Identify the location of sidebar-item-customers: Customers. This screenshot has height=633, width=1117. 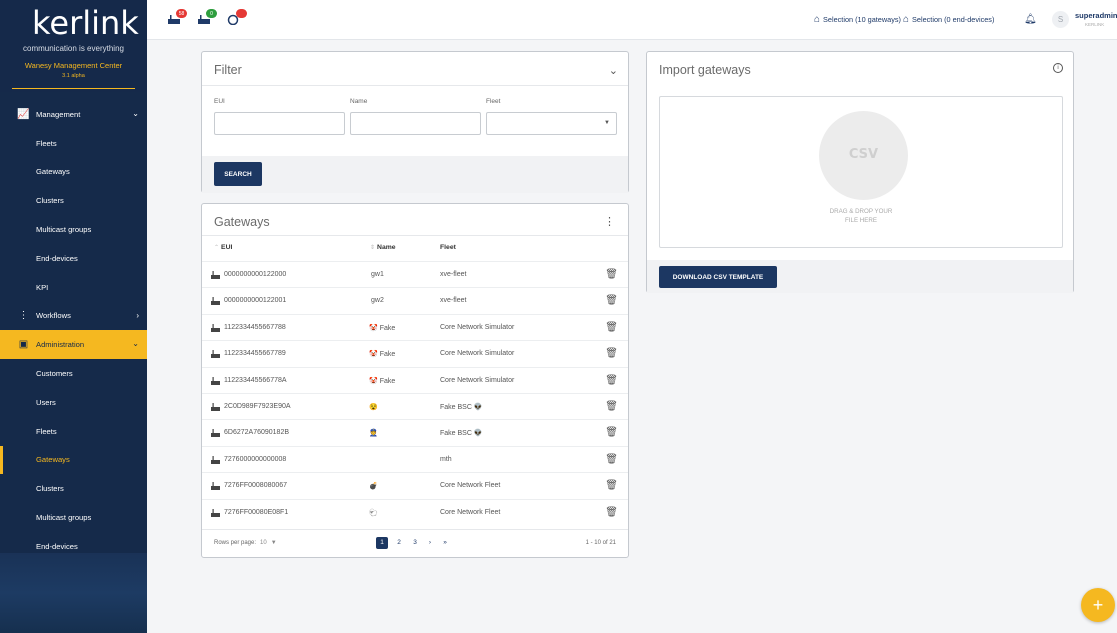
(73, 373).